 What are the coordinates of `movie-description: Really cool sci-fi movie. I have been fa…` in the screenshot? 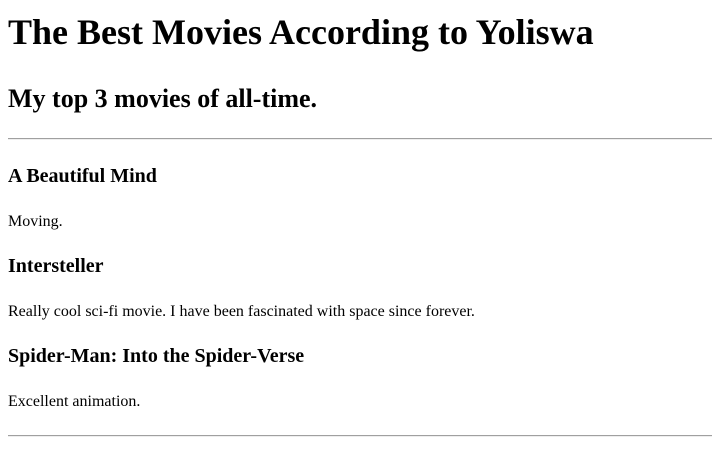 It's located at (241, 311).